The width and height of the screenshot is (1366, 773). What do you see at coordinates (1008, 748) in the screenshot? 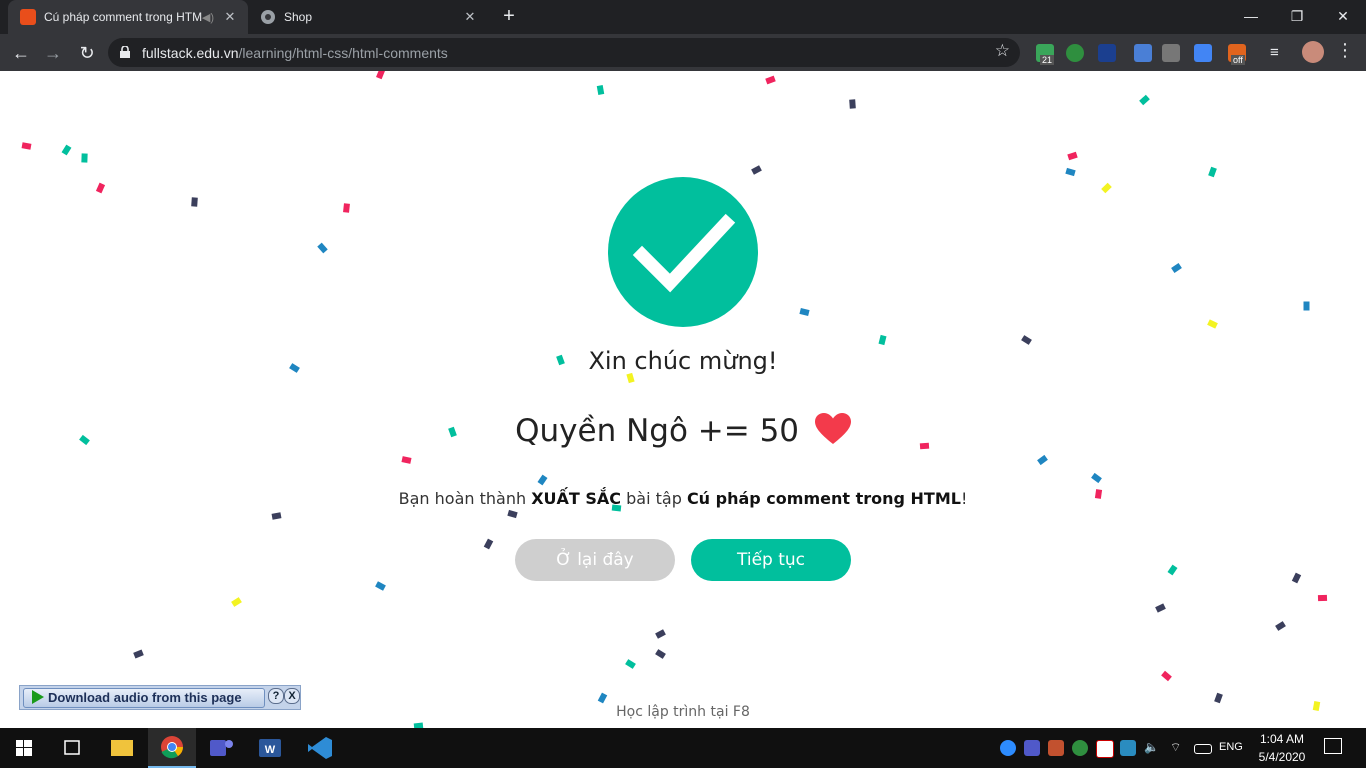
I see `zalo-tray-icon` at bounding box center [1008, 748].